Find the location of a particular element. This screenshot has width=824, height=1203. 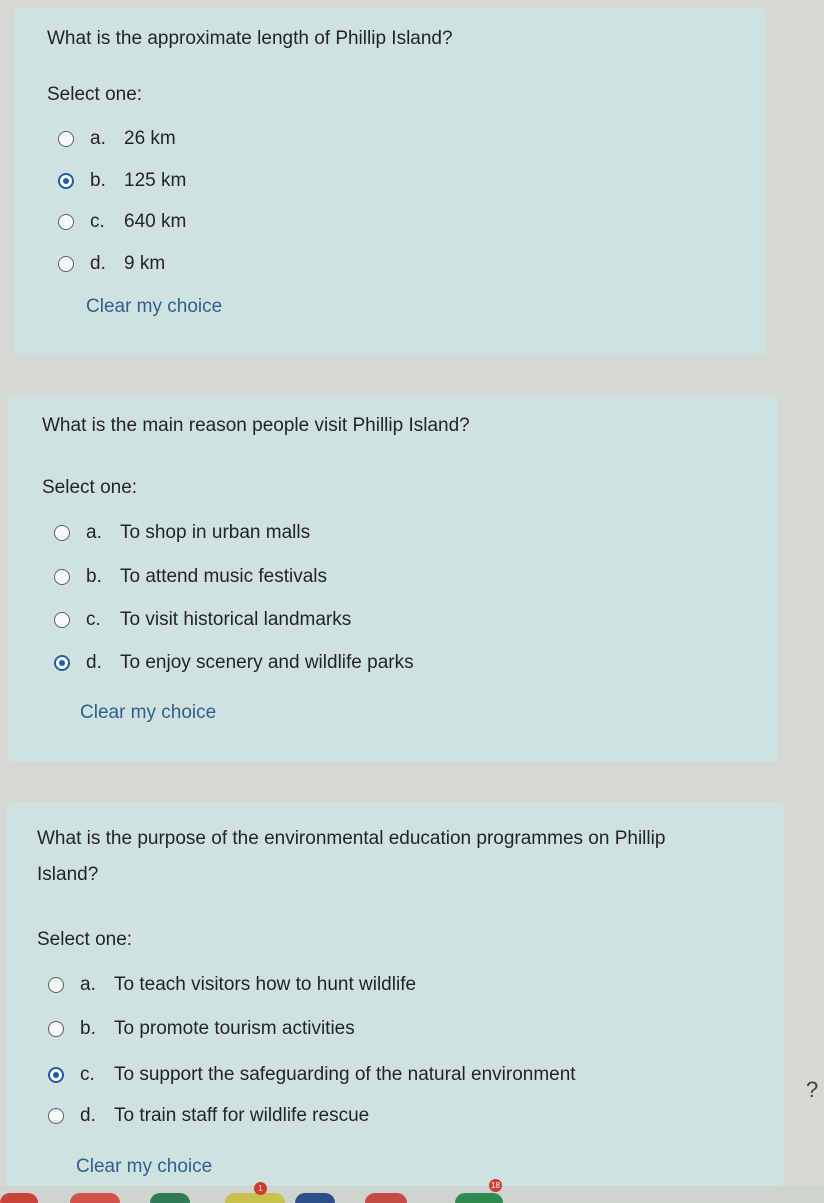

option-label: To visit historical landmarks is located at coordinates (236, 619).